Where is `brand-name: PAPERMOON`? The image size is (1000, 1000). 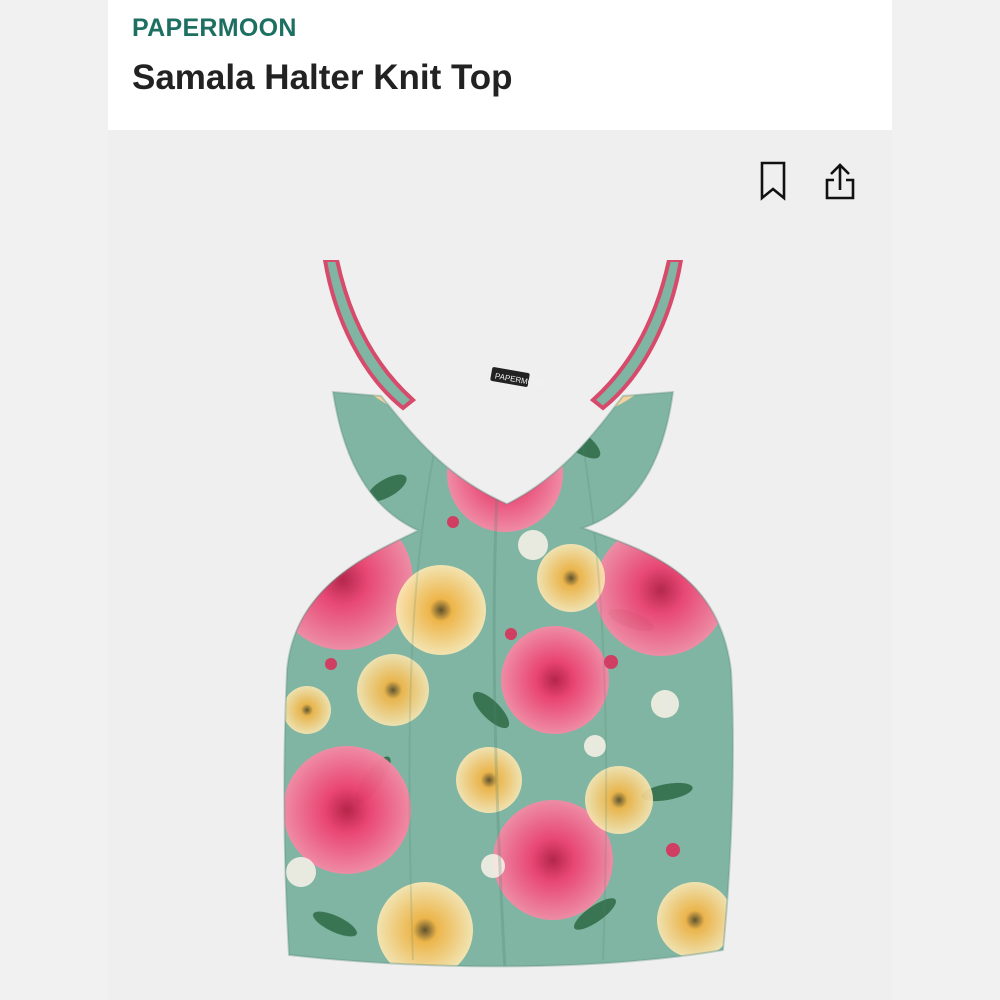
brand-name: PAPERMOON is located at coordinates (214, 28).